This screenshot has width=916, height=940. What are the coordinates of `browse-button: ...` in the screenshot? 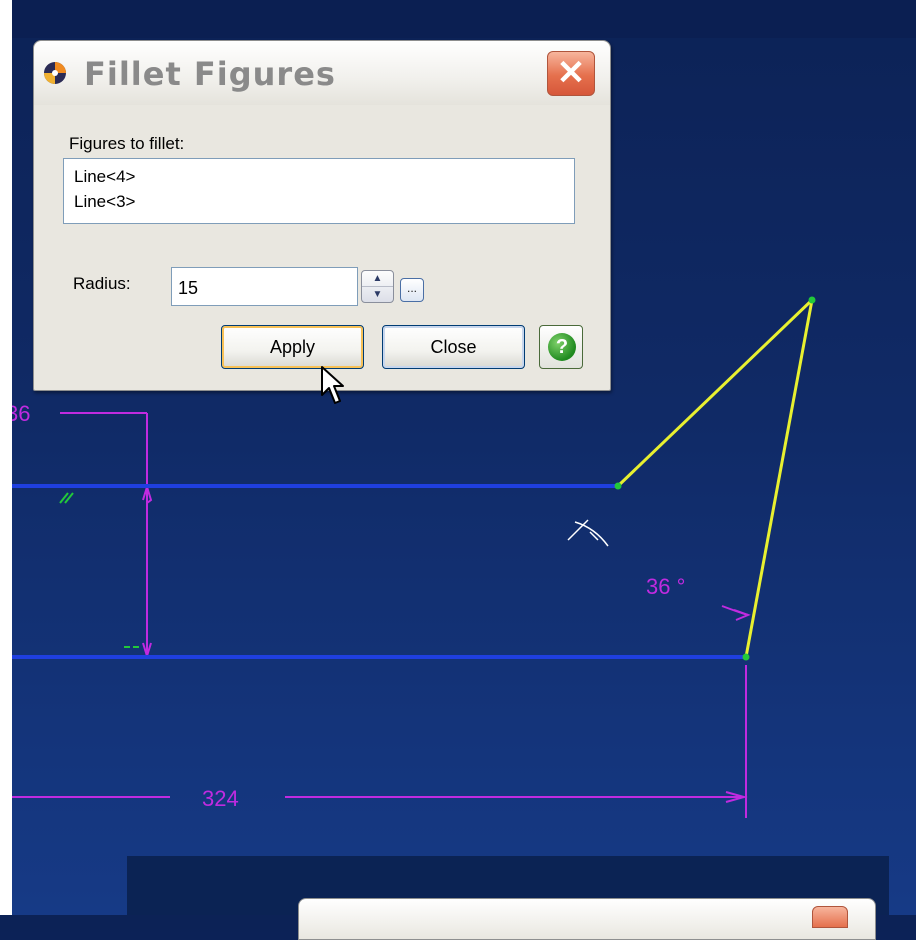 It's located at (412, 290).